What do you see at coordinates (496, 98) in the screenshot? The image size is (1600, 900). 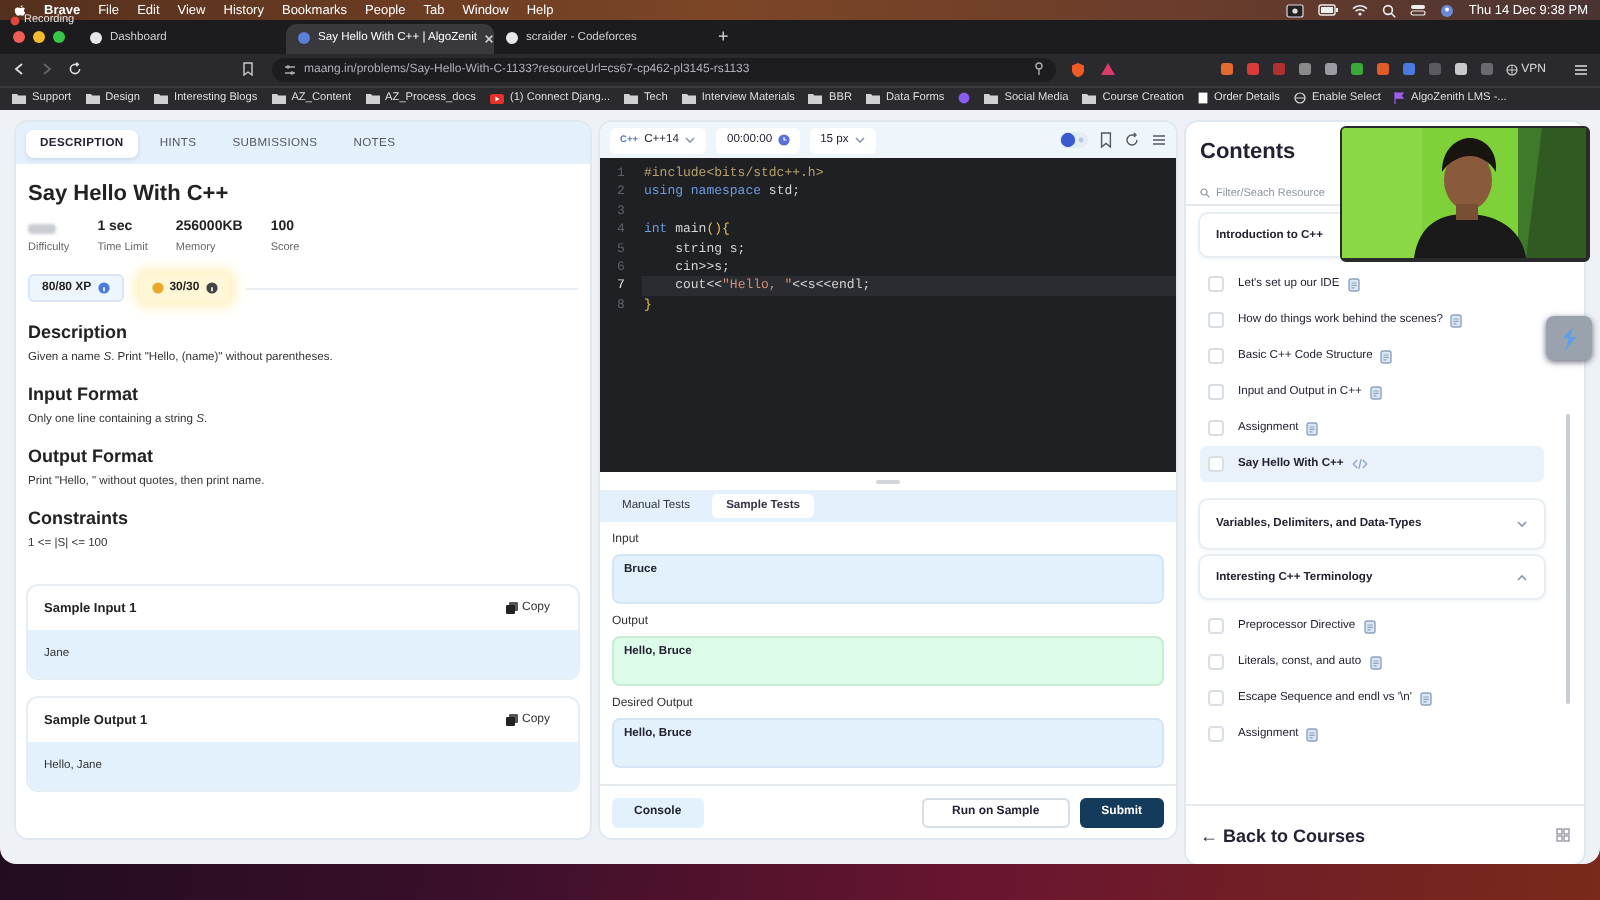 I see `video-icon` at bounding box center [496, 98].